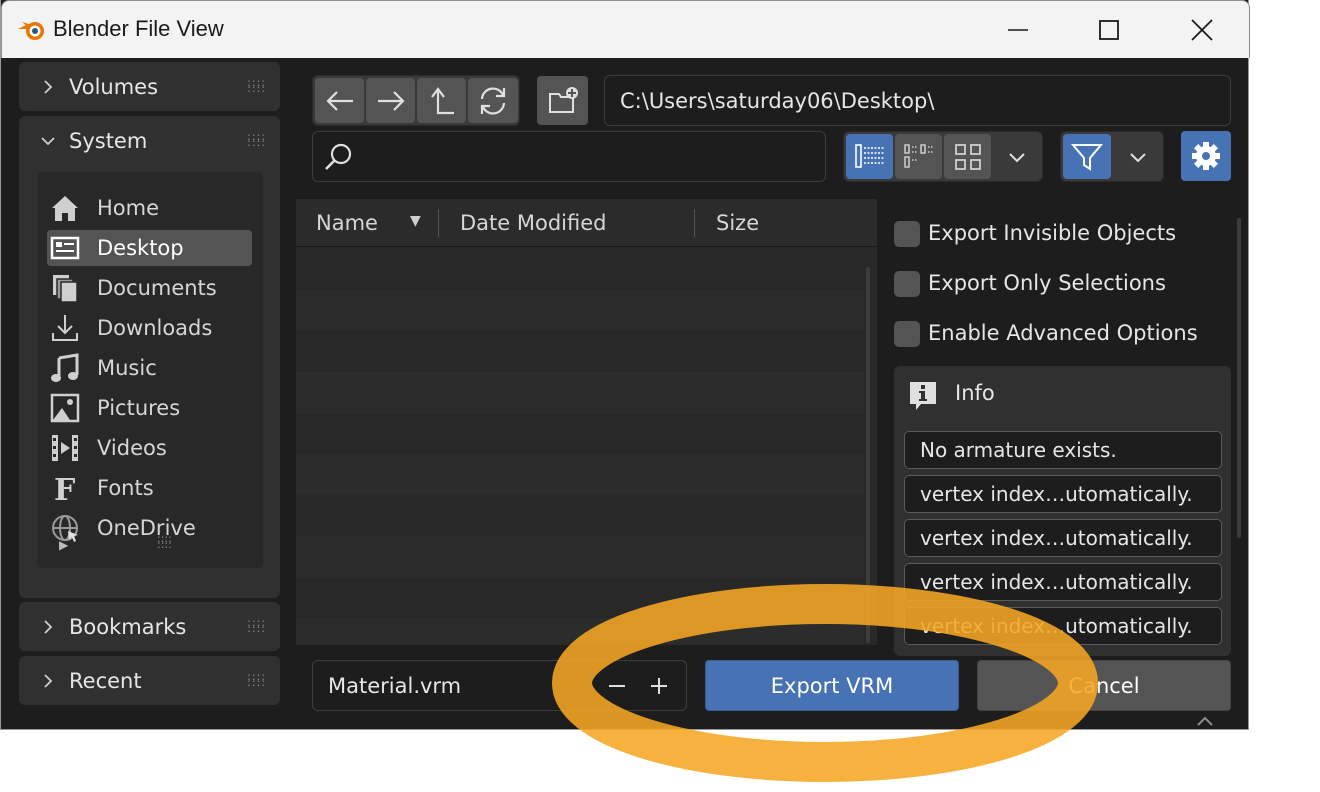  Describe the element at coordinates (617, 685) in the screenshot. I see `decrement-filename-button` at that location.